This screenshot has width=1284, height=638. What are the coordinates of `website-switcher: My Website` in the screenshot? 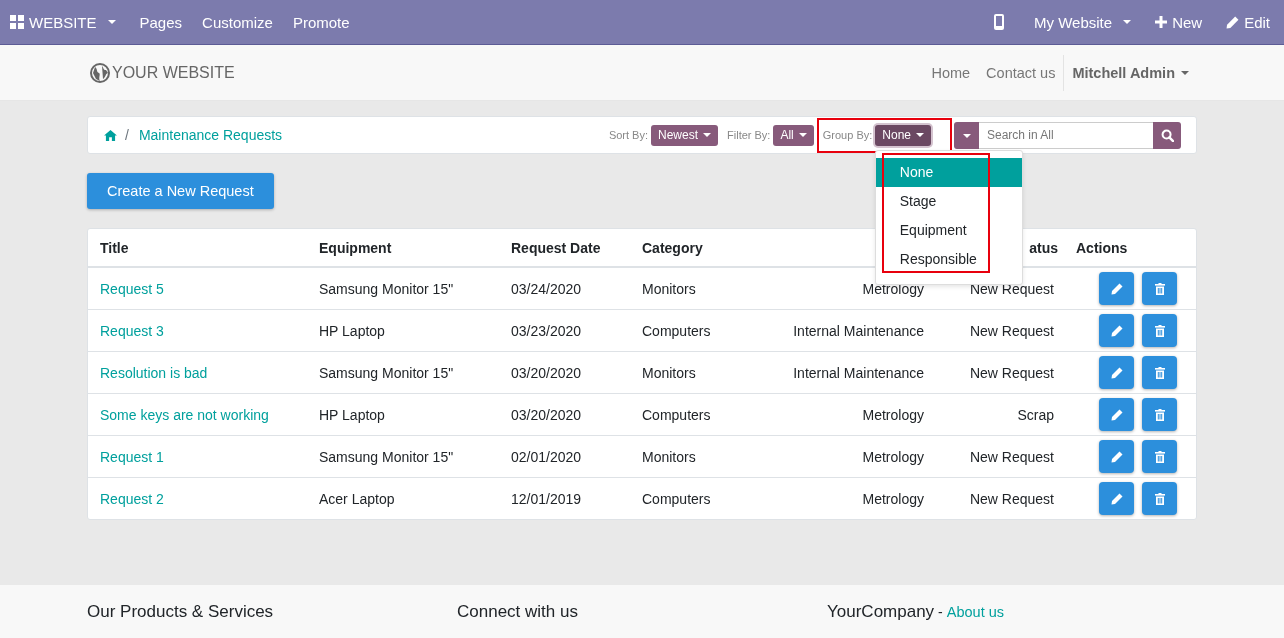 It's located at (1085, 22).